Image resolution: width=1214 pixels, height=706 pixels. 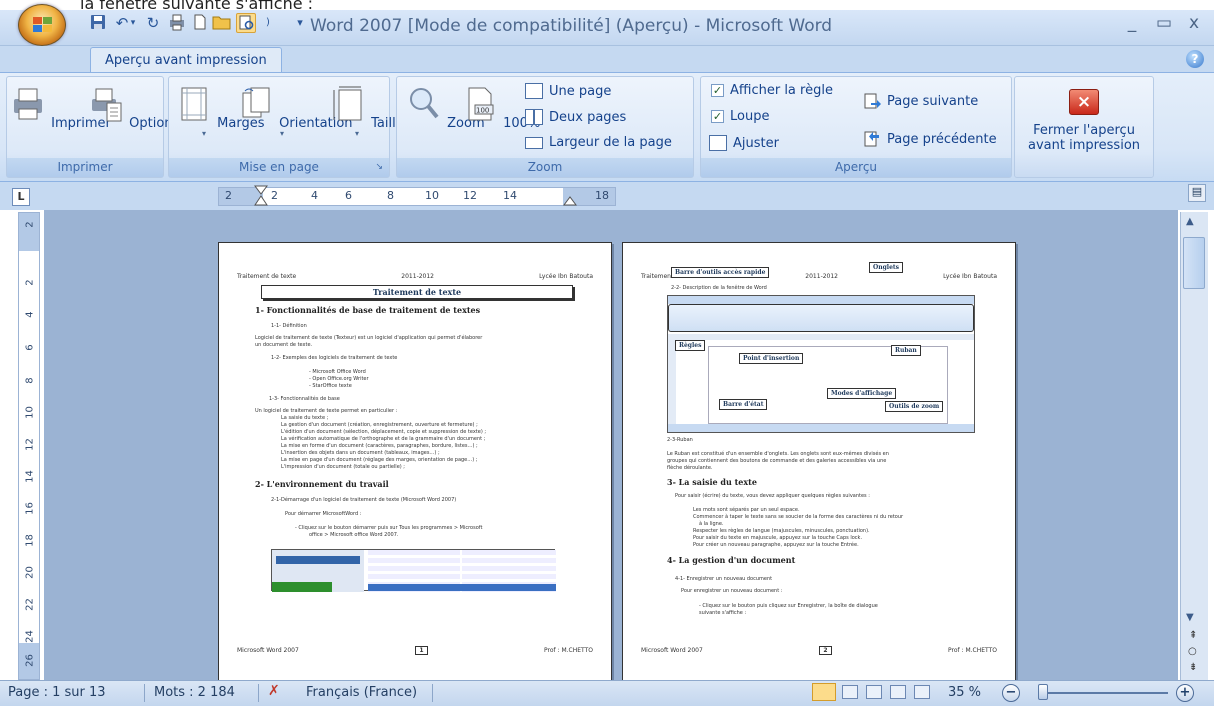 What do you see at coordinates (133, 23) in the screenshot?
I see `undo-dropdown-icon: ▾` at bounding box center [133, 23].